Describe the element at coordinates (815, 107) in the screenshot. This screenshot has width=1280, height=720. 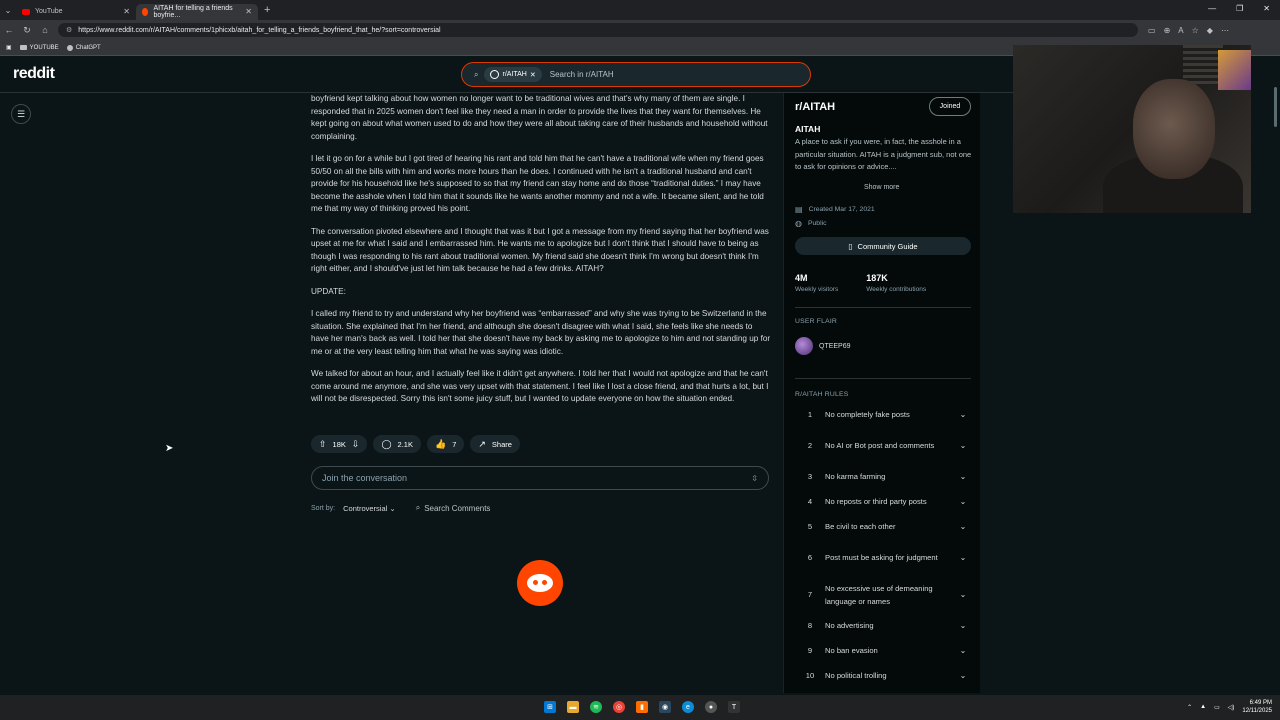
I see `sidebar-sub-title: r/AITAH` at that location.